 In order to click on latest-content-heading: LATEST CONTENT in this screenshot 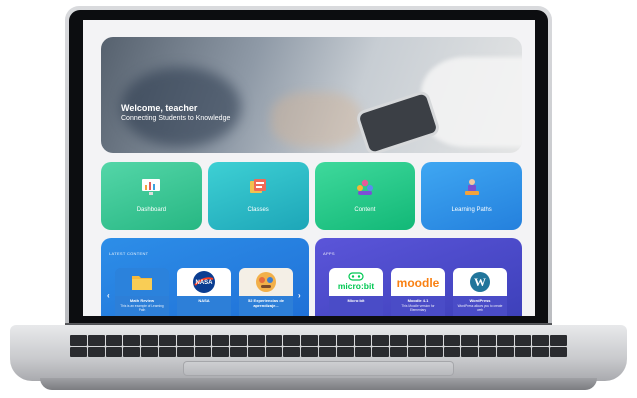, I will do `click(129, 253)`.